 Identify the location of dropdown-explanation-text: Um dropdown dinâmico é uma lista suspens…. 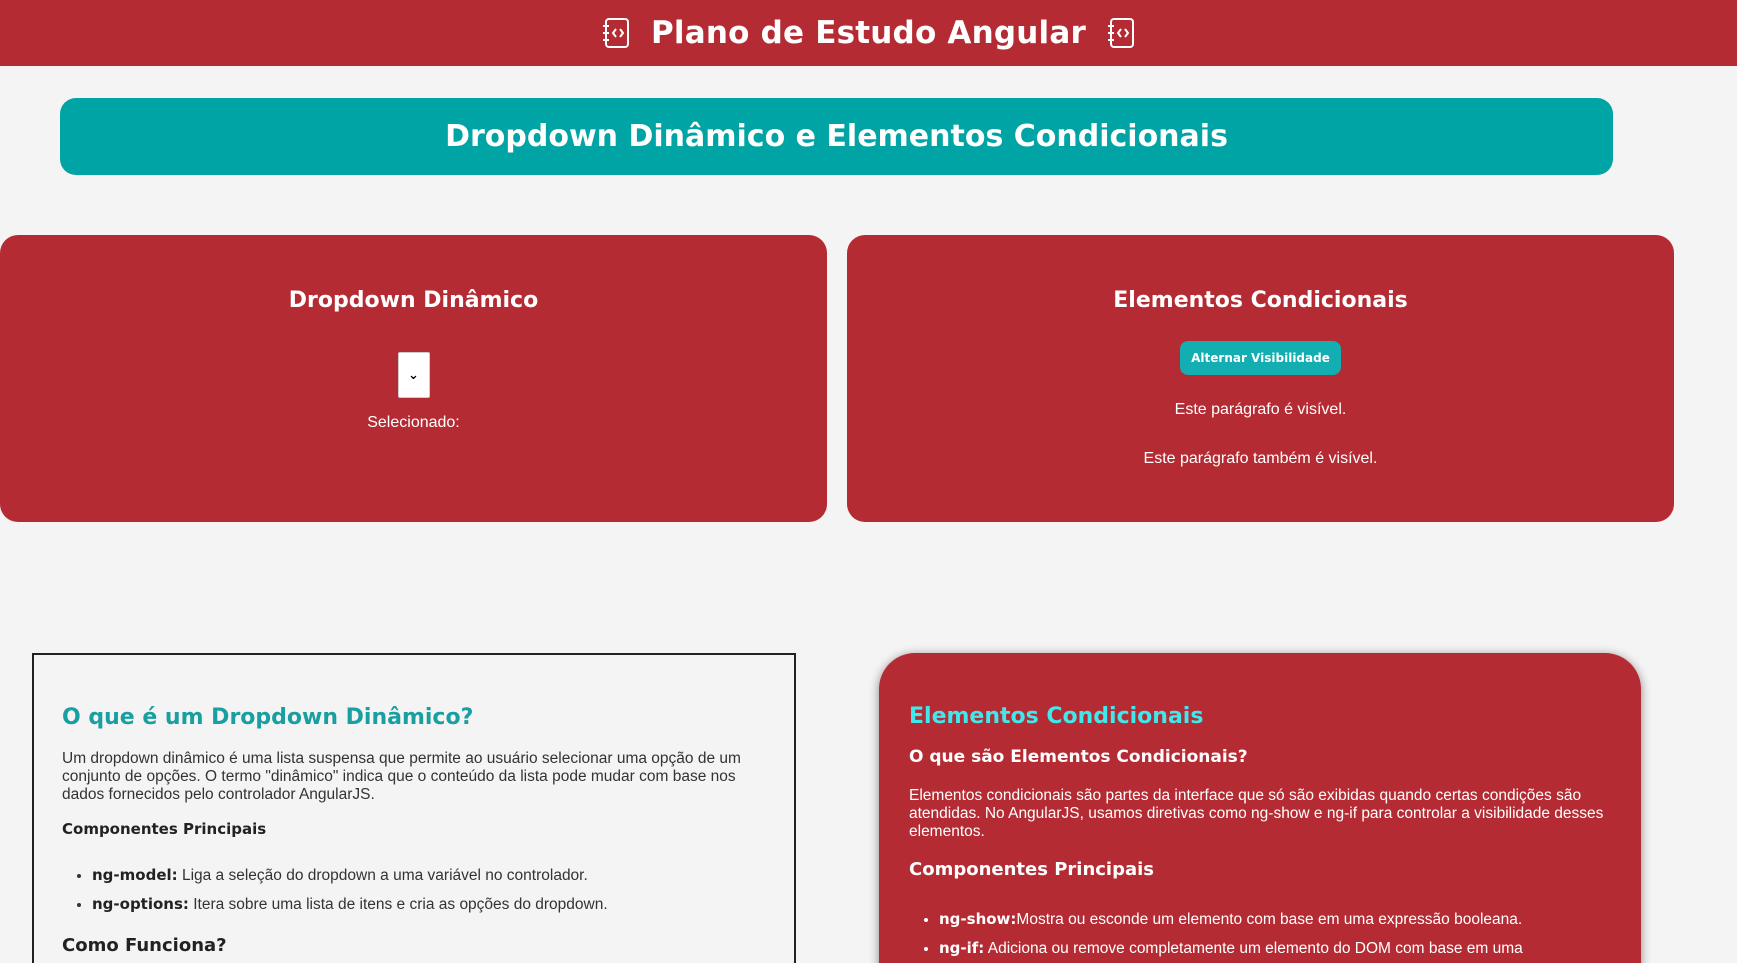
(401, 776).